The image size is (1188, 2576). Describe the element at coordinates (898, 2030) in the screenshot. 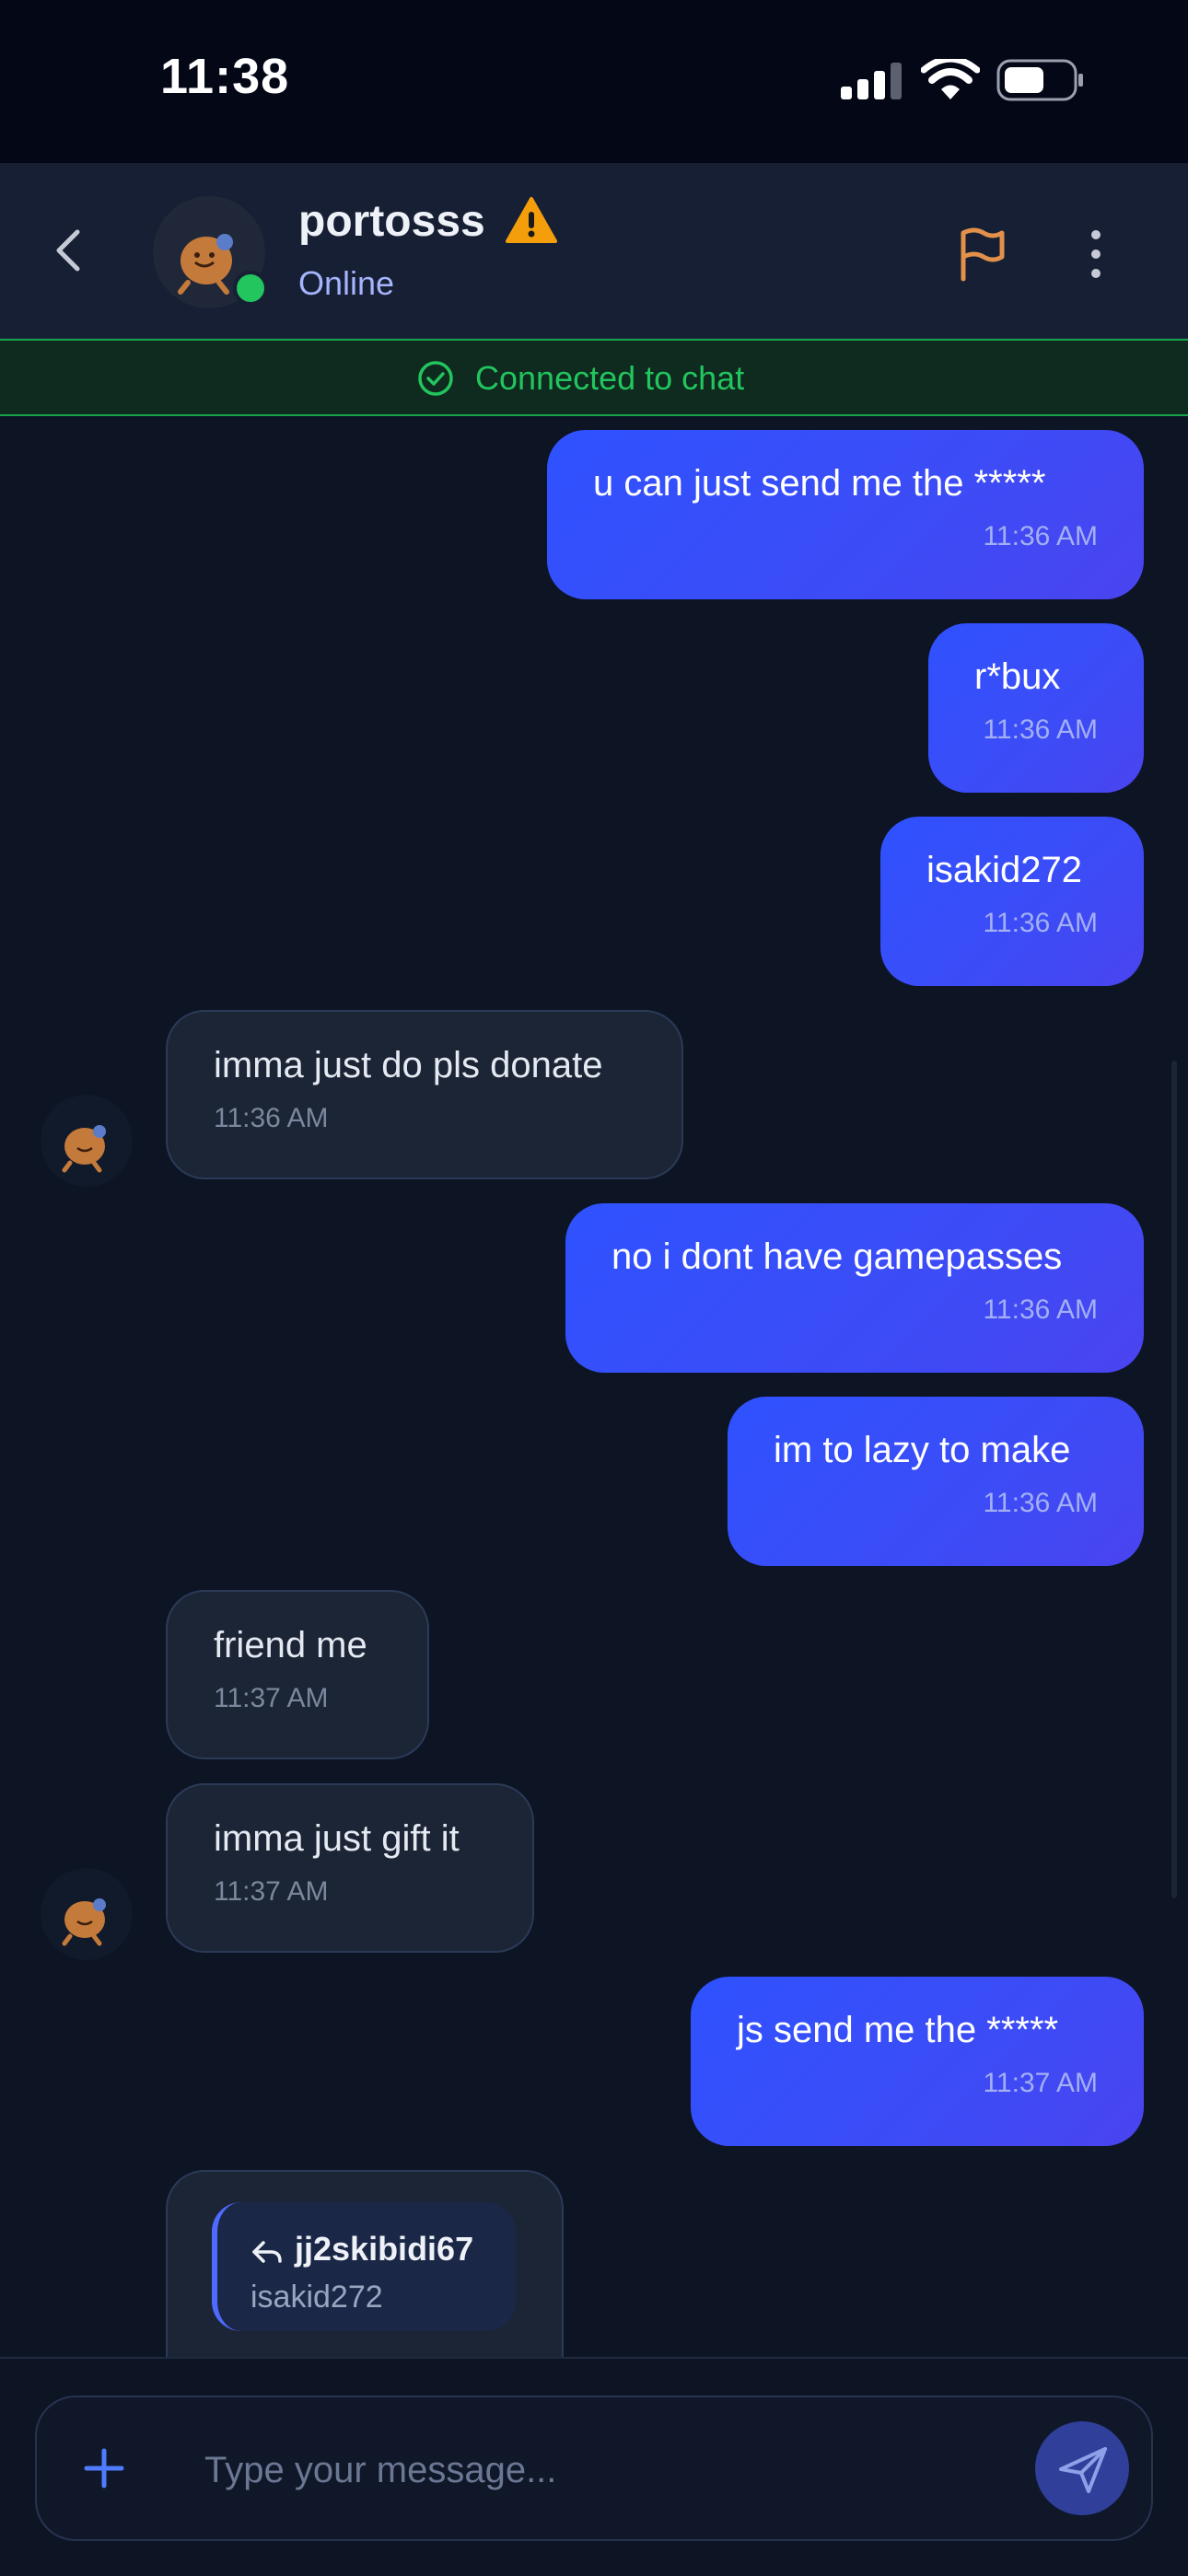

I see `message-text: js send me the *****` at that location.